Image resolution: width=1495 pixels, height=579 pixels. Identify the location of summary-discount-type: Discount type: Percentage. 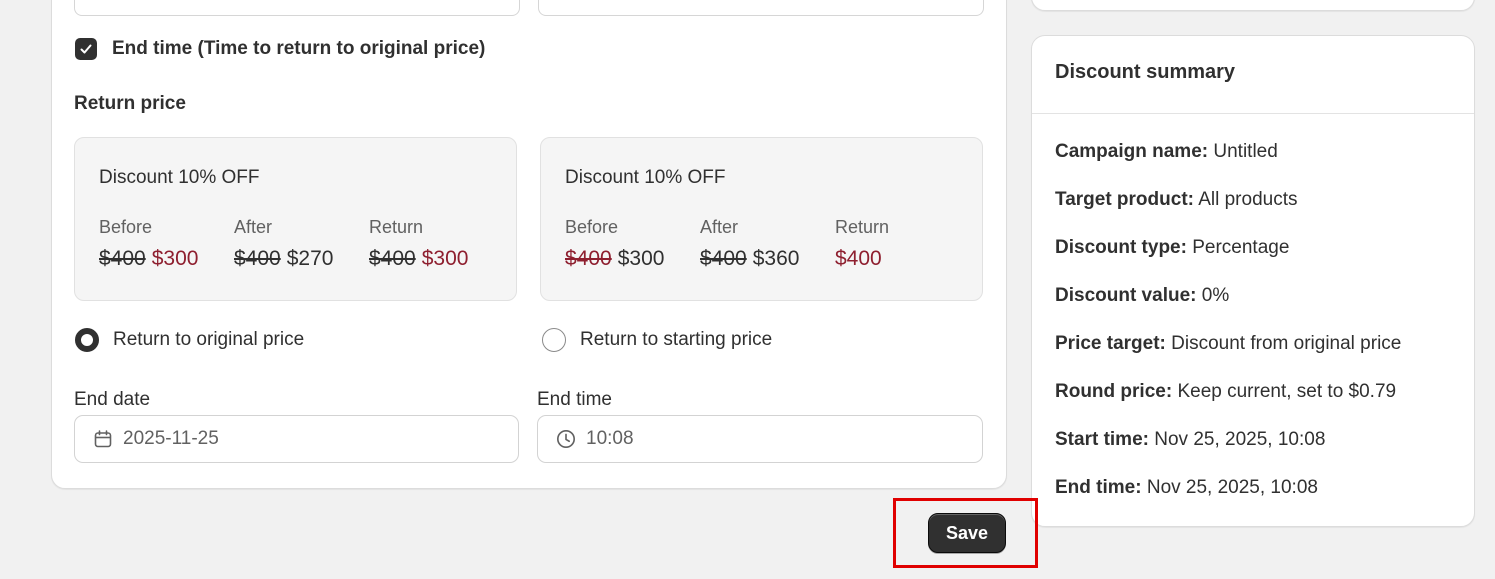
(1172, 248).